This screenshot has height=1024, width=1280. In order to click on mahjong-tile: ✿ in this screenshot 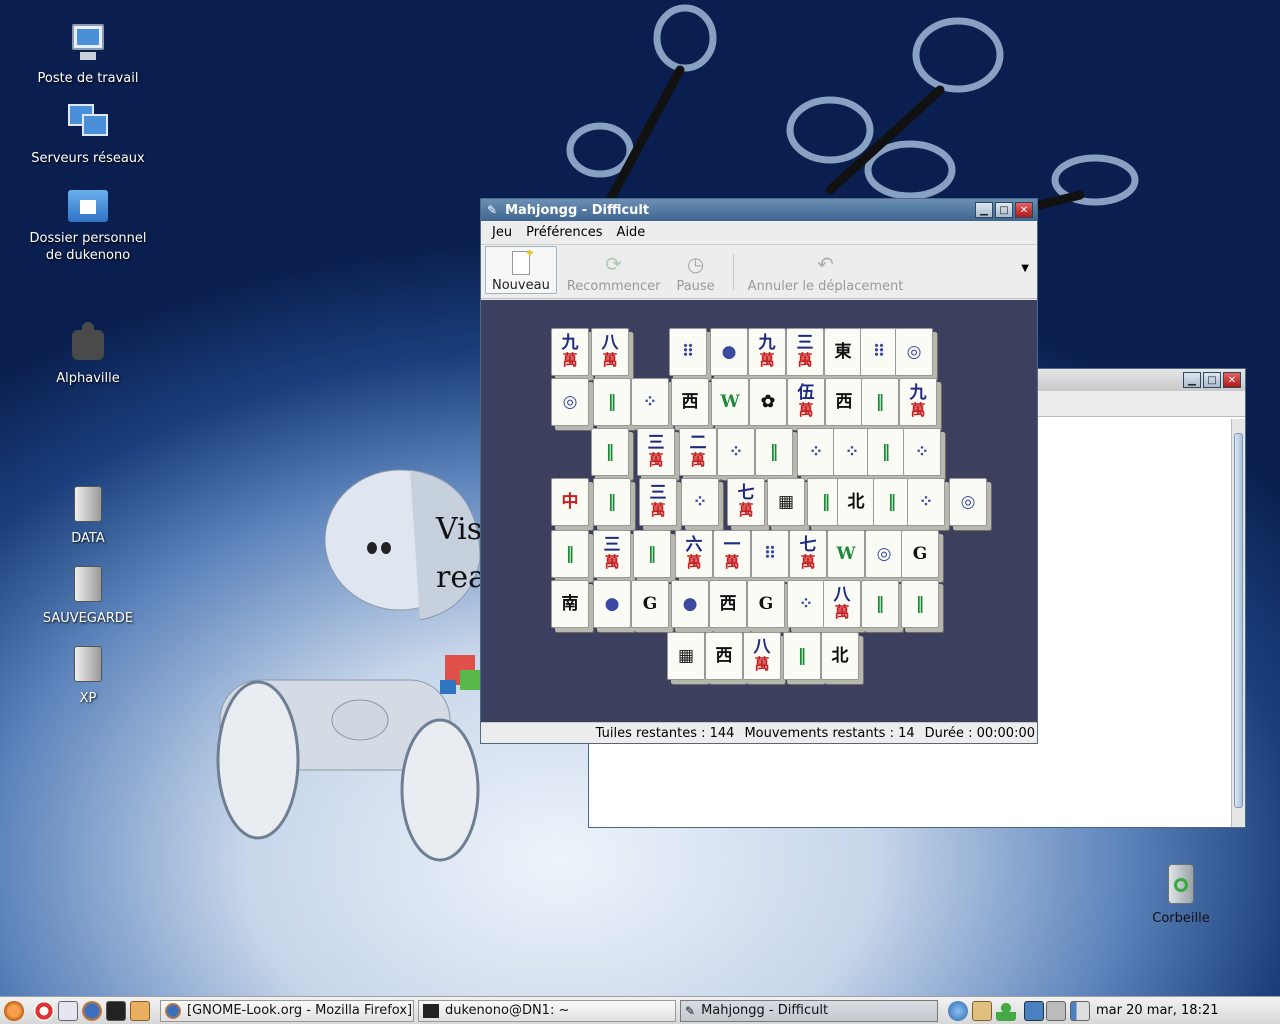, I will do `click(768, 402)`.